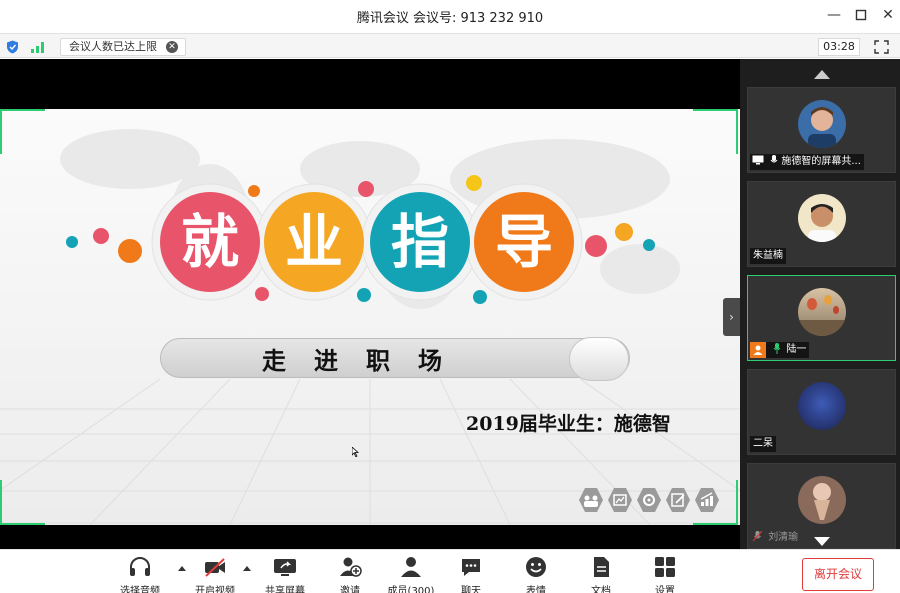  I want to click on screen-share-icon, so click(758, 160).